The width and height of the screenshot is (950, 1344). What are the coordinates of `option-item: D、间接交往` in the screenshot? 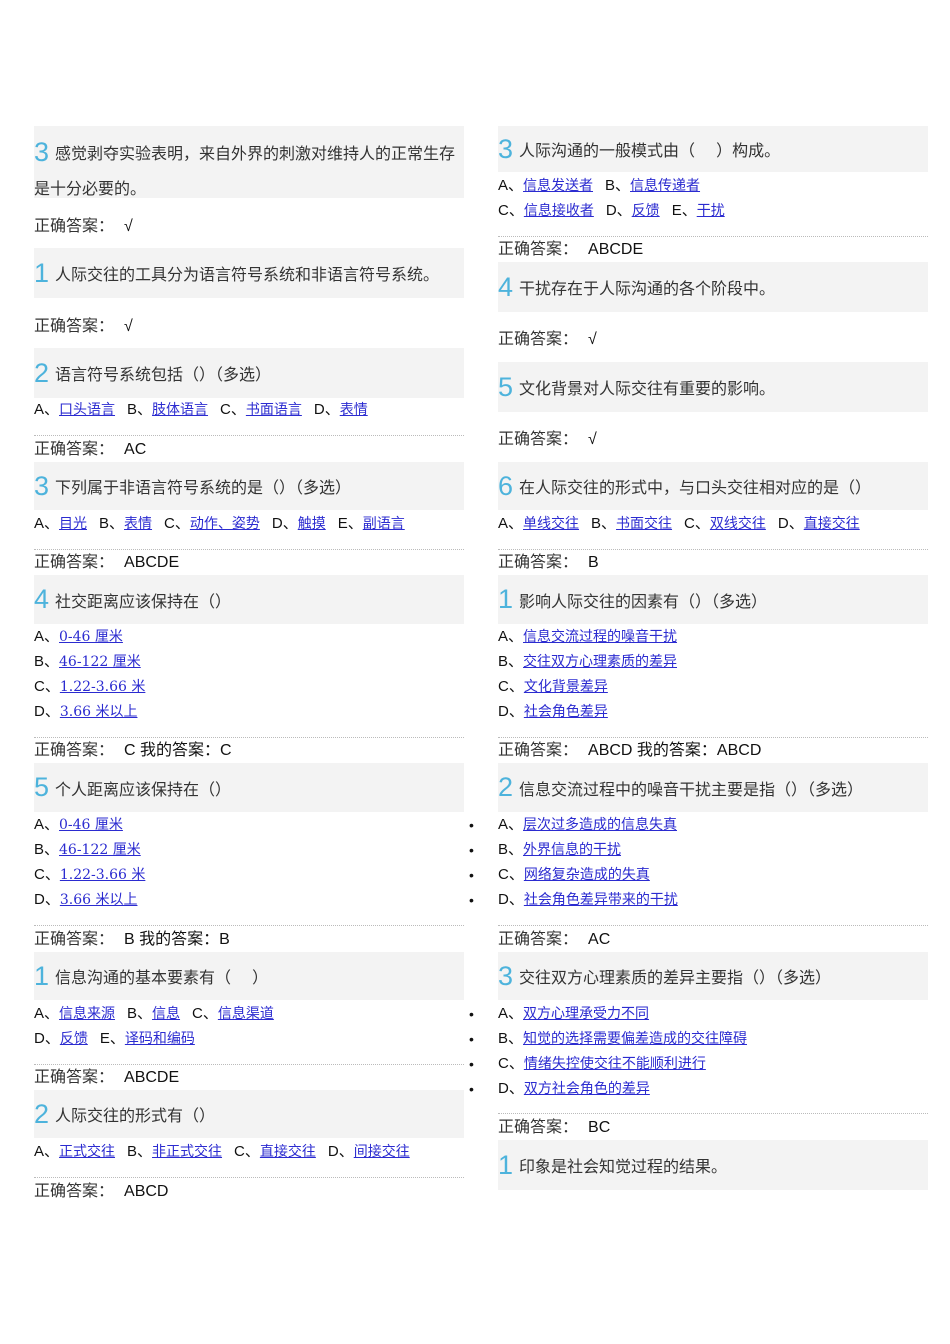 It's located at (369, 1151).